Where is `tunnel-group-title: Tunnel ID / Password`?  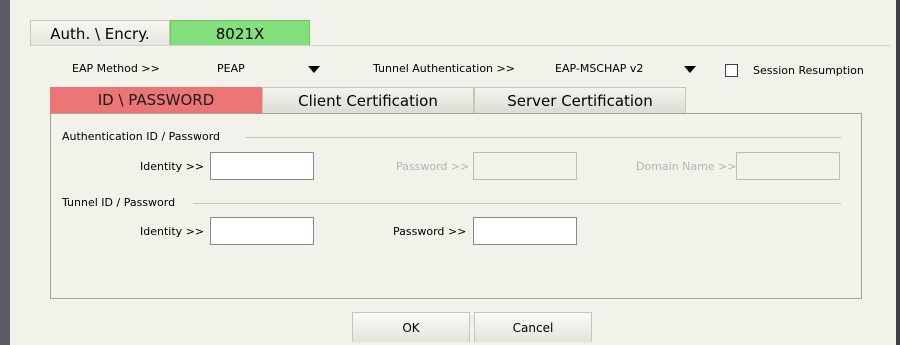
tunnel-group-title: Tunnel ID / Password is located at coordinates (119, 202).